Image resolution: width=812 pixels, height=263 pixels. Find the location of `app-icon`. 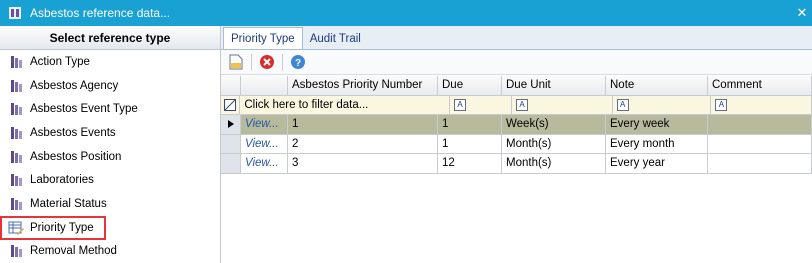

app-icon is located at coordinates (15, 13).